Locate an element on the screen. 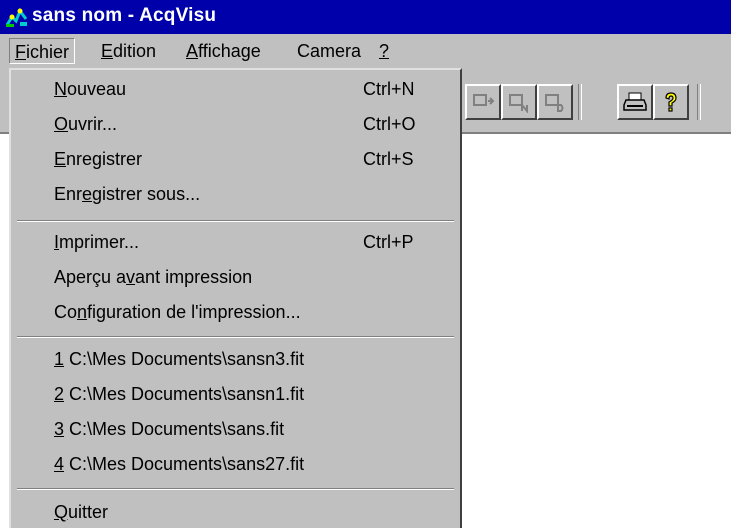  menu-item-label: 2 C:\Mes Documents\sansn1.fit is located at coordinates (179, 394).